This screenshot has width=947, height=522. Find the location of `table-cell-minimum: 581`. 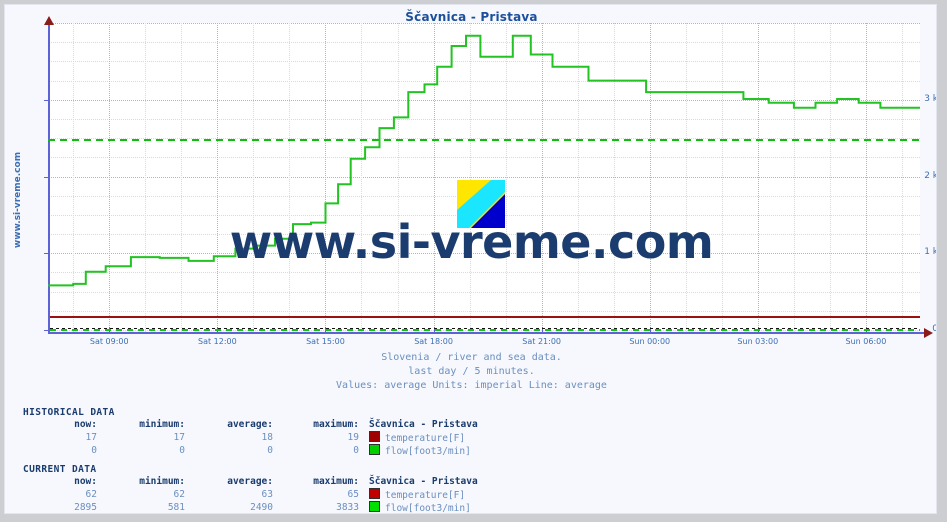

table-cell-minimum: 581 is located at coordinates (176, 507).